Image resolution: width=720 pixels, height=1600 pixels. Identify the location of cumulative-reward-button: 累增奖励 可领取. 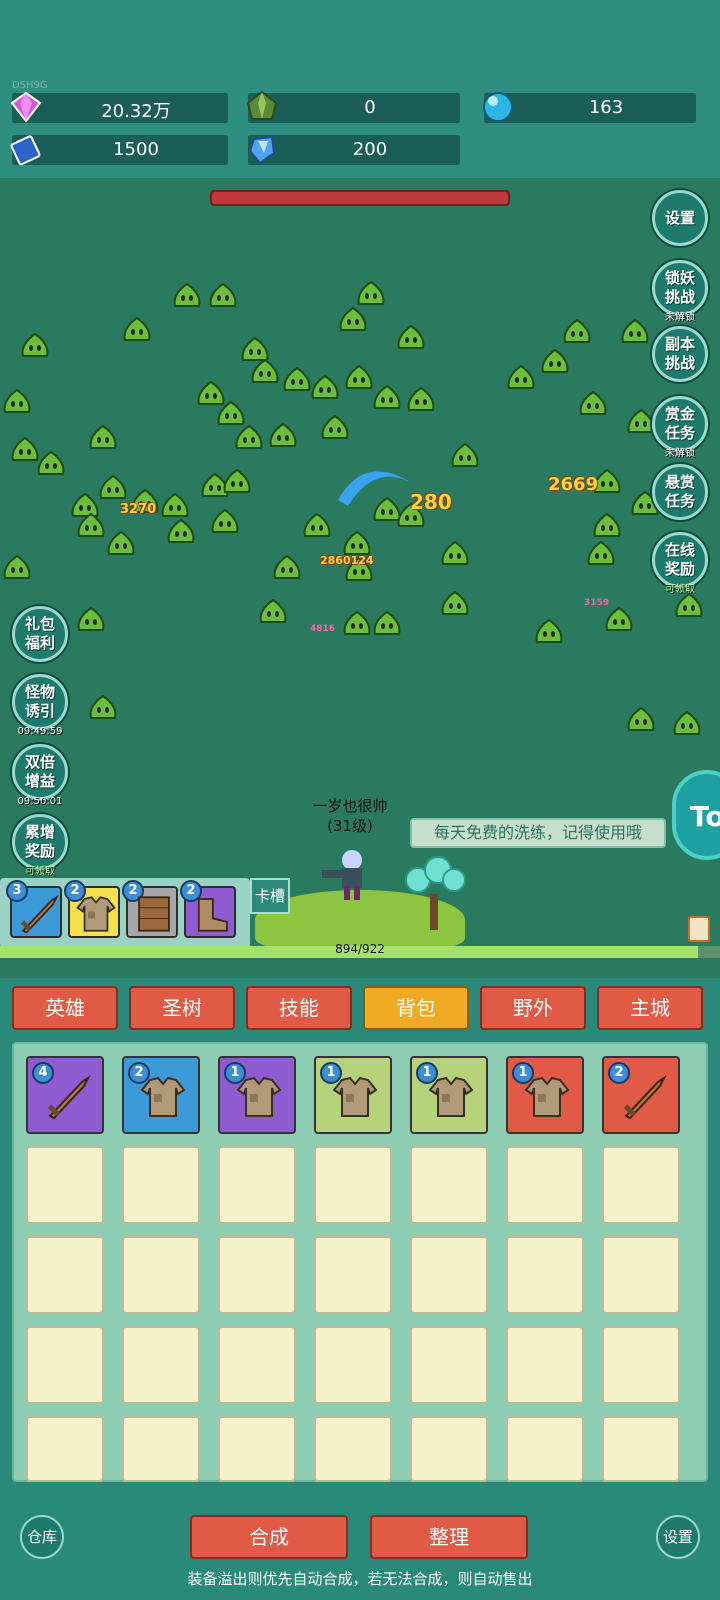
(40, 845).